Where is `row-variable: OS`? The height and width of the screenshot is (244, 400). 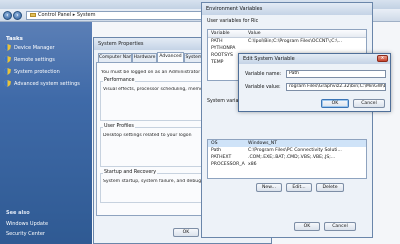
row-variable: OS is located at coordinates (214, 143).